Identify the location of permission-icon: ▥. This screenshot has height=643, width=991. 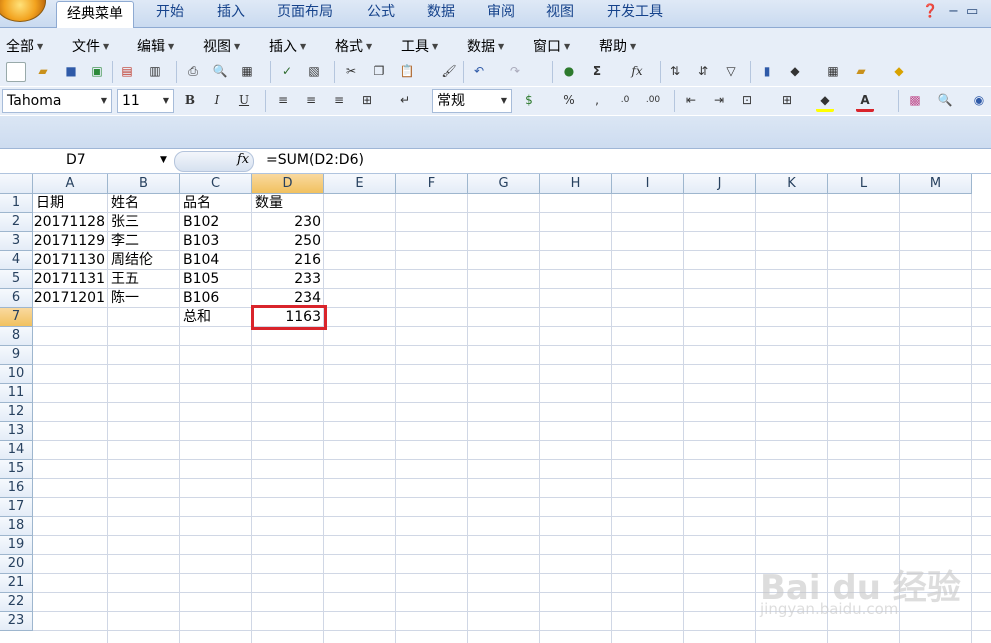
(155, 71).